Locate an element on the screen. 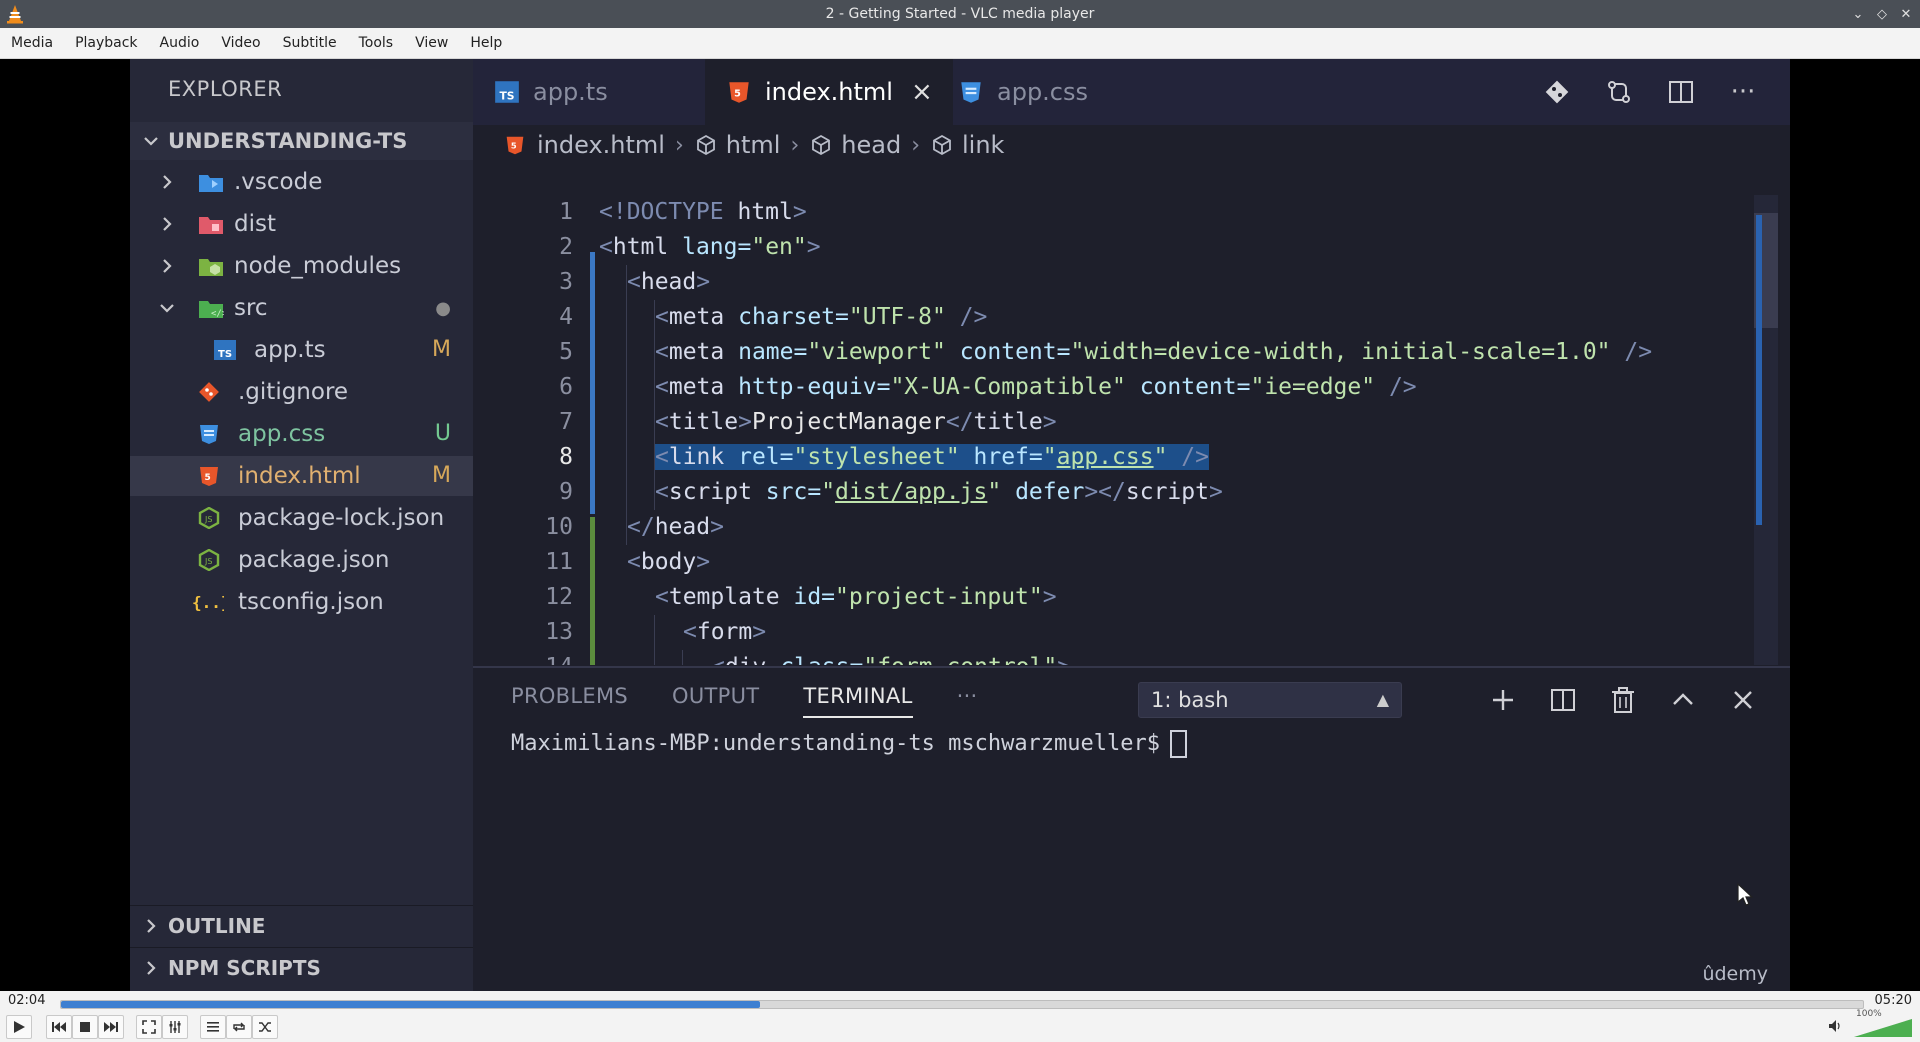 The image size is (1920, 1042). line-number: 14 is located at coordinates (523, 659).